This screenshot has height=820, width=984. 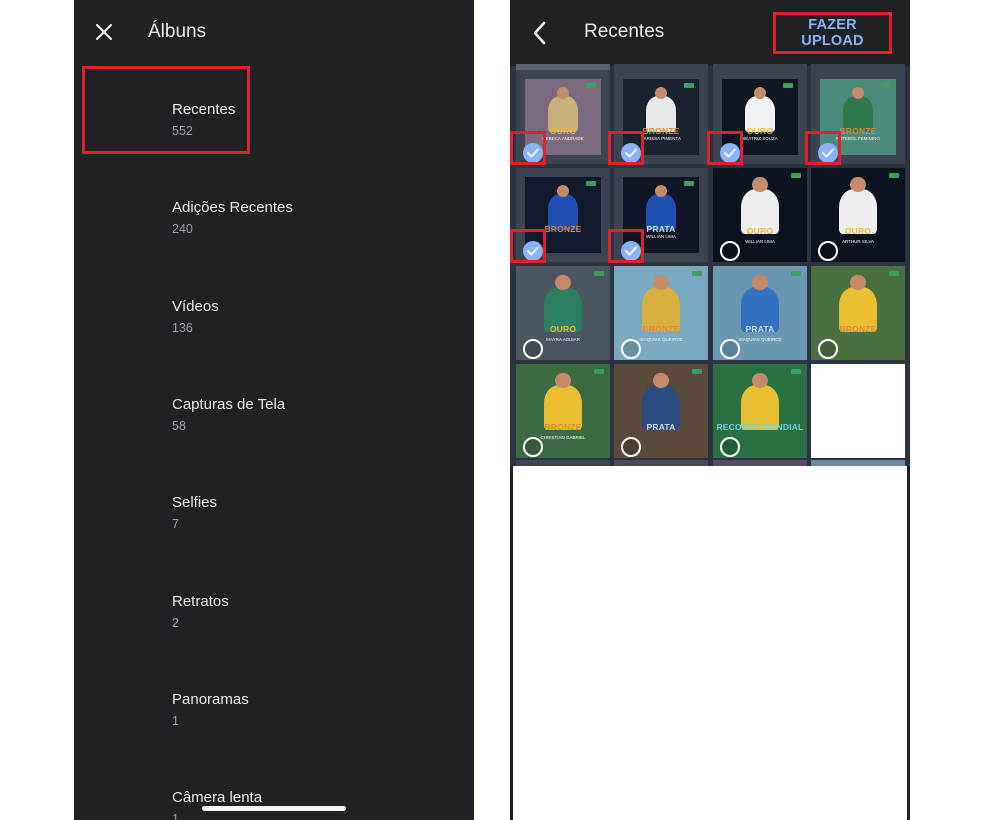 I want to click on photos-title: Recentes, so click(x=624, y=31).